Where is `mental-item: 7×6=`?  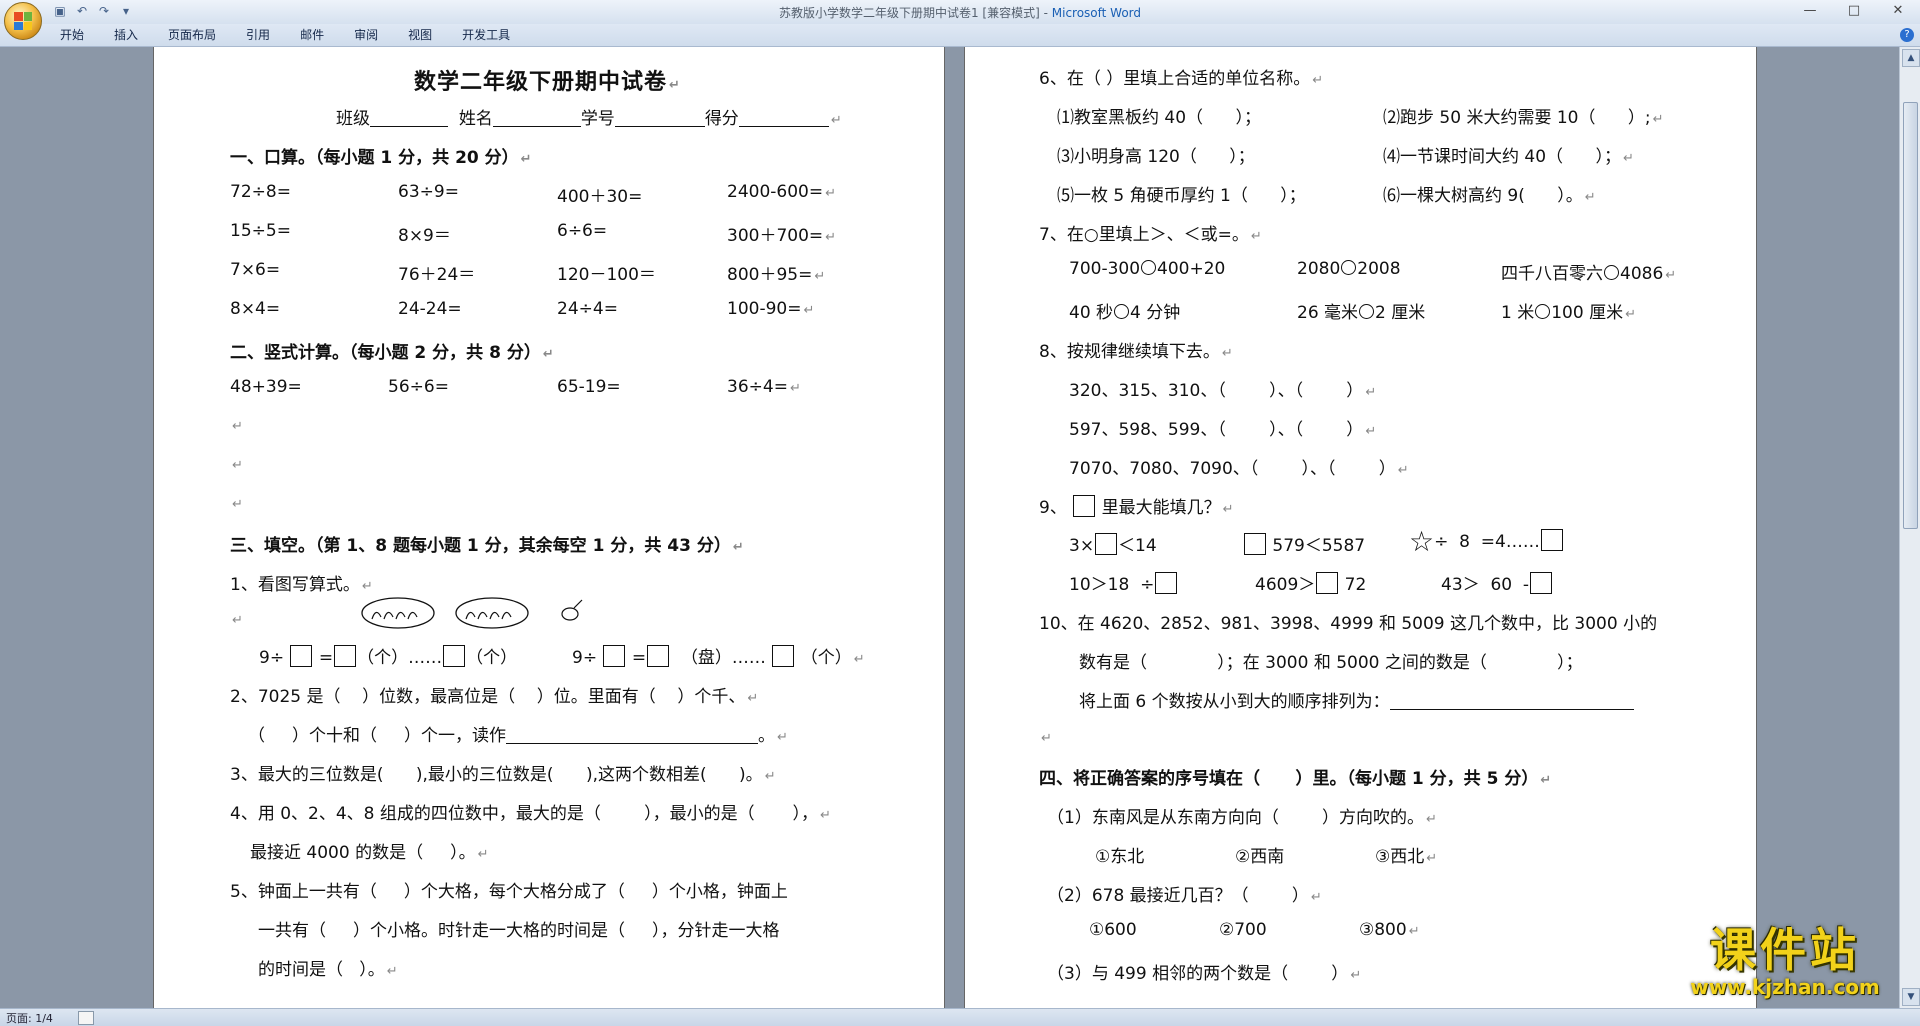
mental-item: 7×6= is located at coordinates (255, 270).